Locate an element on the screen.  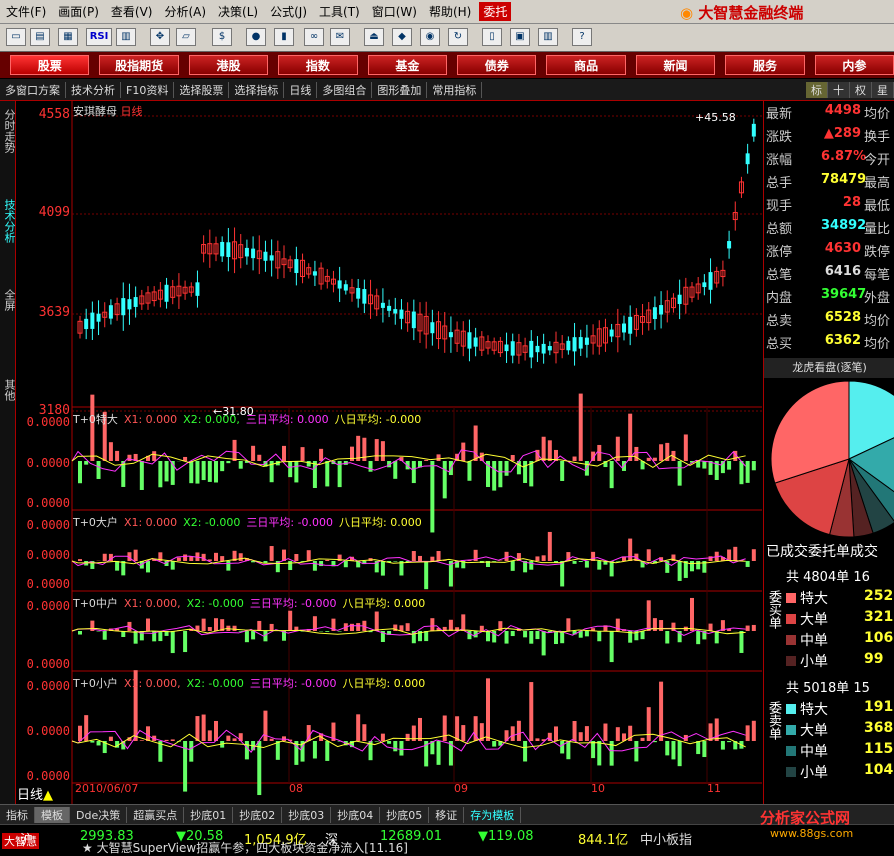
nav-item: 债券 is located at coordinates (496, 65).